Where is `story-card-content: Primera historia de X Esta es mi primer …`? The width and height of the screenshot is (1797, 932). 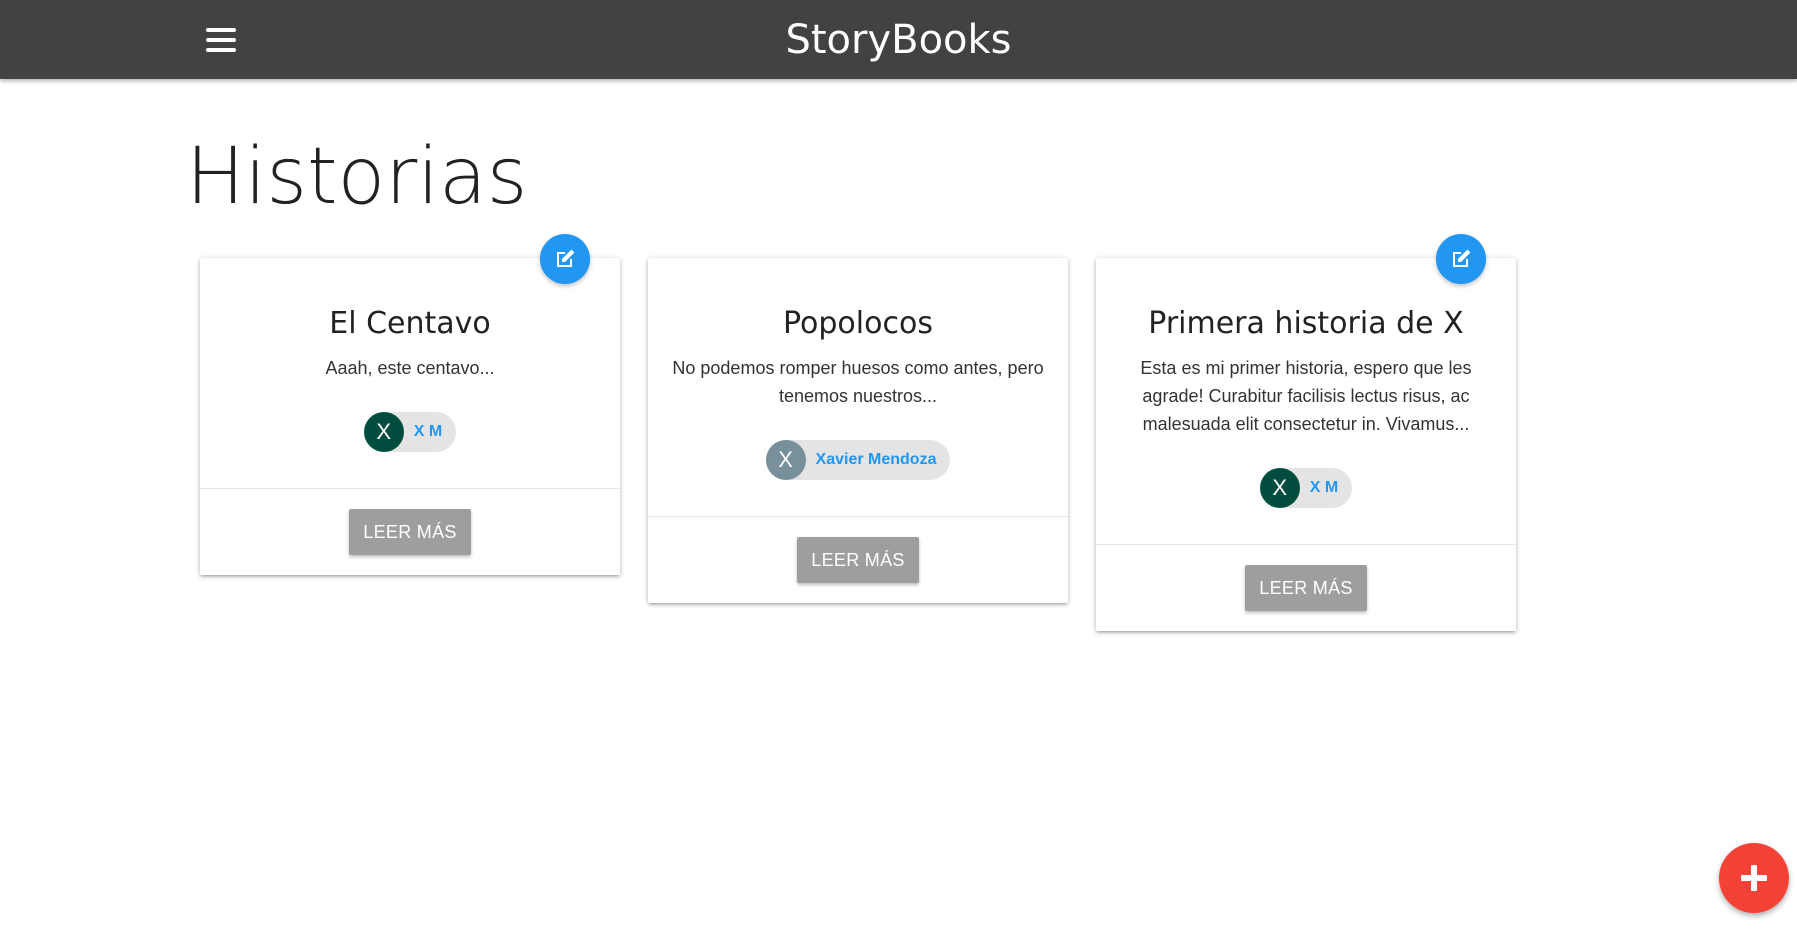
story-card-content: Primera historia de X Esta es mi primer … is located at coordinates (1306, 401).